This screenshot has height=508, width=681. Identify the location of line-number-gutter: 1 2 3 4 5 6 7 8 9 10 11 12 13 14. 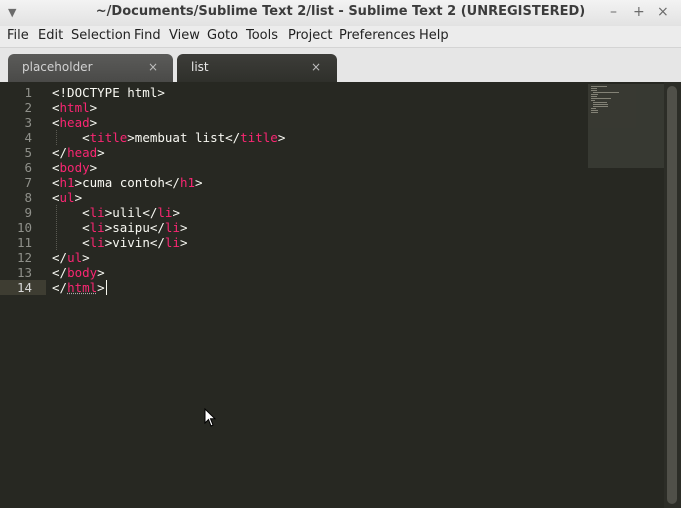
(23, 295).